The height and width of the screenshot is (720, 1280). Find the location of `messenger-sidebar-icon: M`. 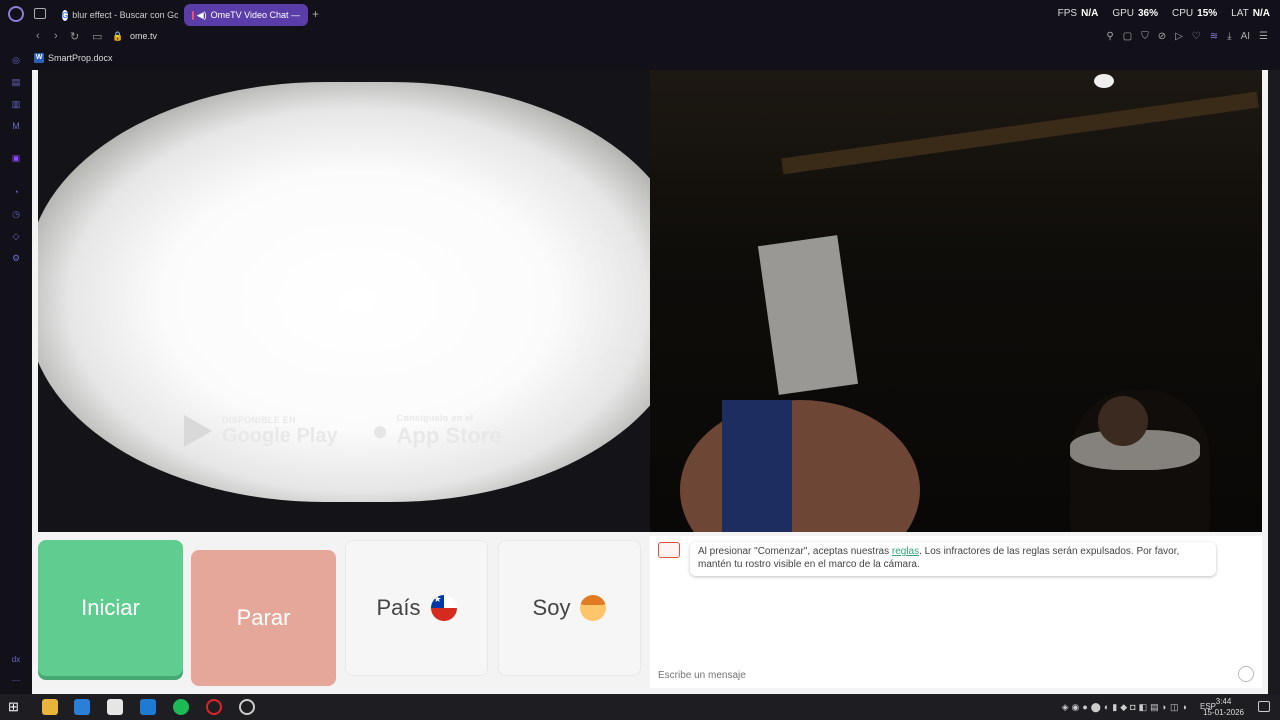

messenger-sidebar-icon: M is located at coordinates (16, 126).